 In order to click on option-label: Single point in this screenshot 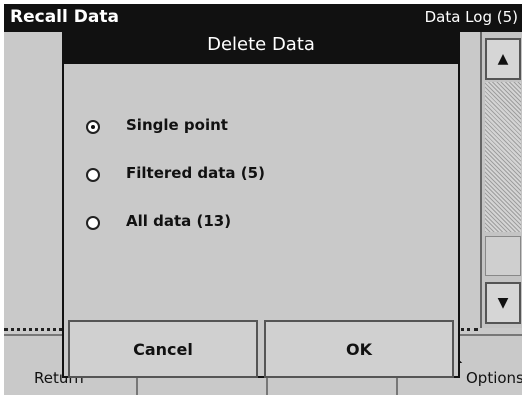, I will do `click(177, 125)`.